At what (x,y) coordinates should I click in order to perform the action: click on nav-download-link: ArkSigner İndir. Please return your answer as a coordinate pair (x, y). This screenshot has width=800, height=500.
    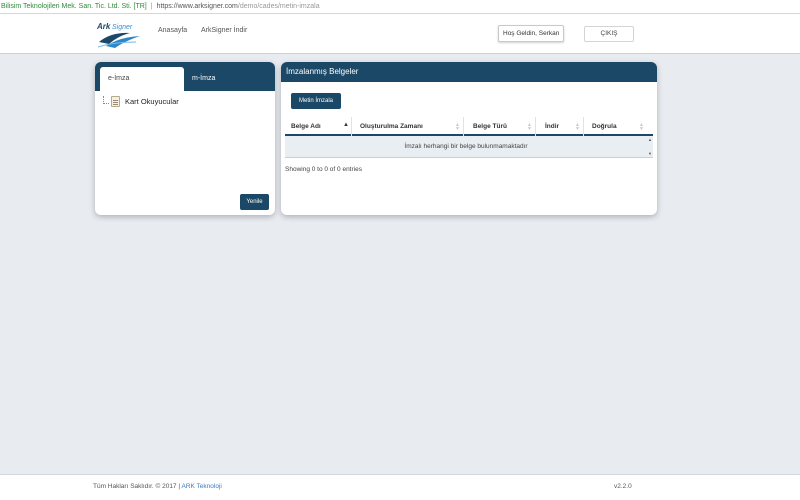
    Looking at the image, I should click on (224, 30).